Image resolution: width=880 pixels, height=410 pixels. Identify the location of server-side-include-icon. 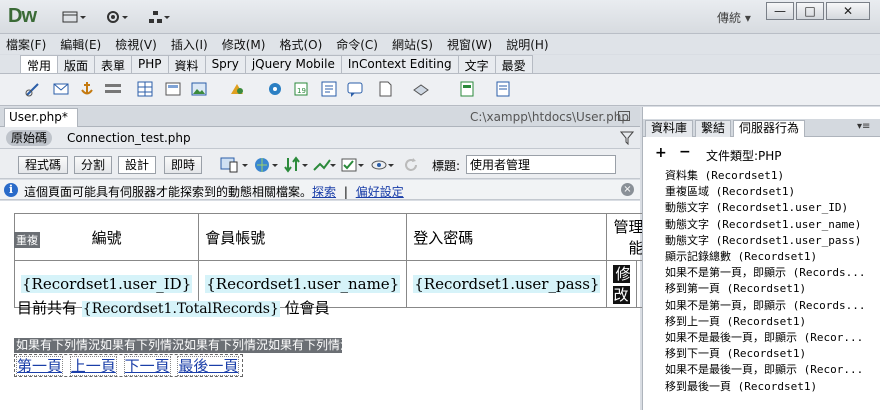
(329, 89).